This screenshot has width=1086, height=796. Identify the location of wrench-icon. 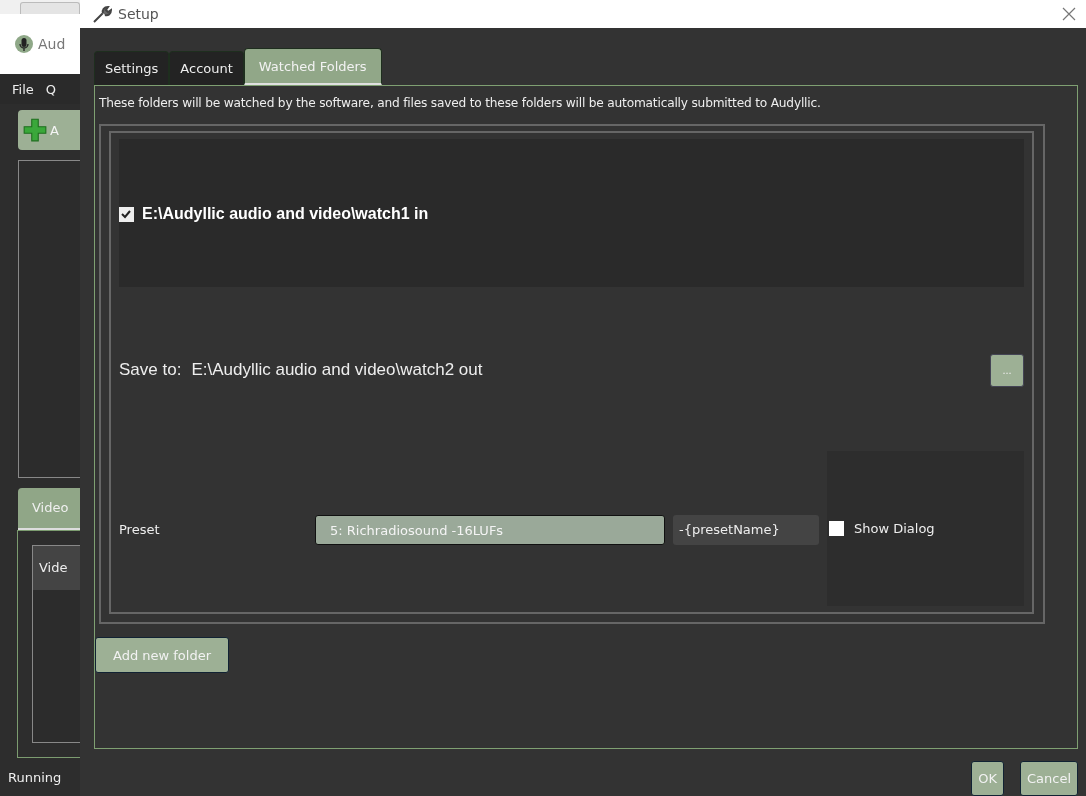
(102, 14).